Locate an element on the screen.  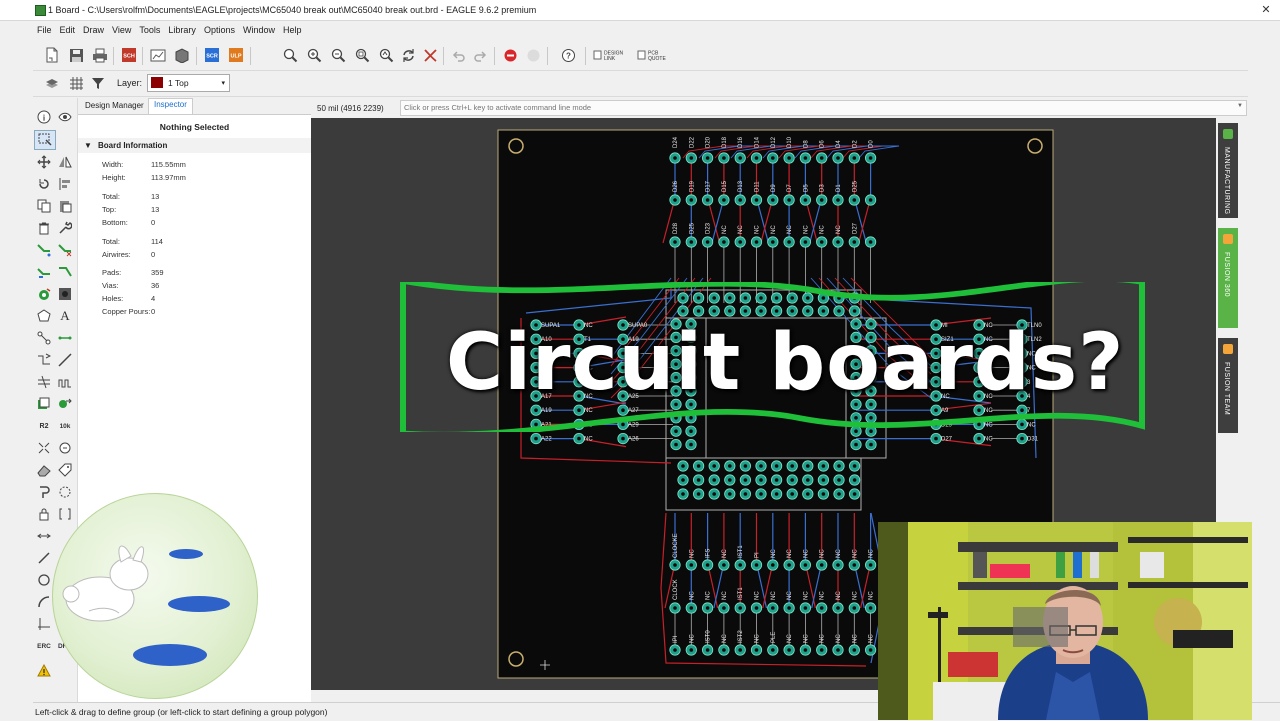
value-tool: 10k is located at coordinates (65, 426).